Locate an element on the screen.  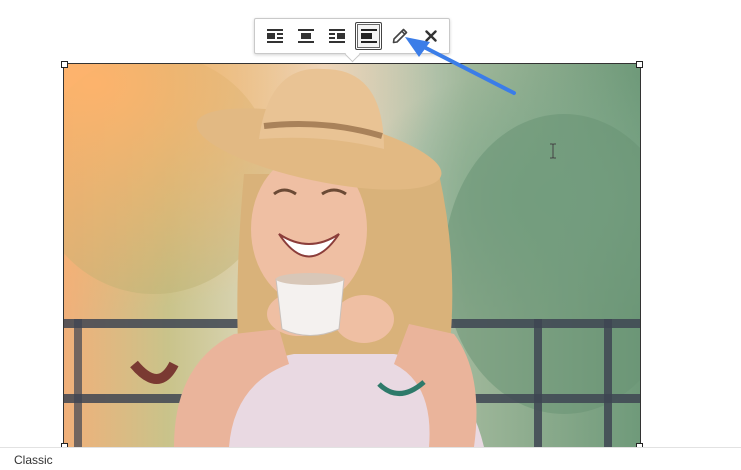
resize-handle-top-right is located at coordinates (639, 64).